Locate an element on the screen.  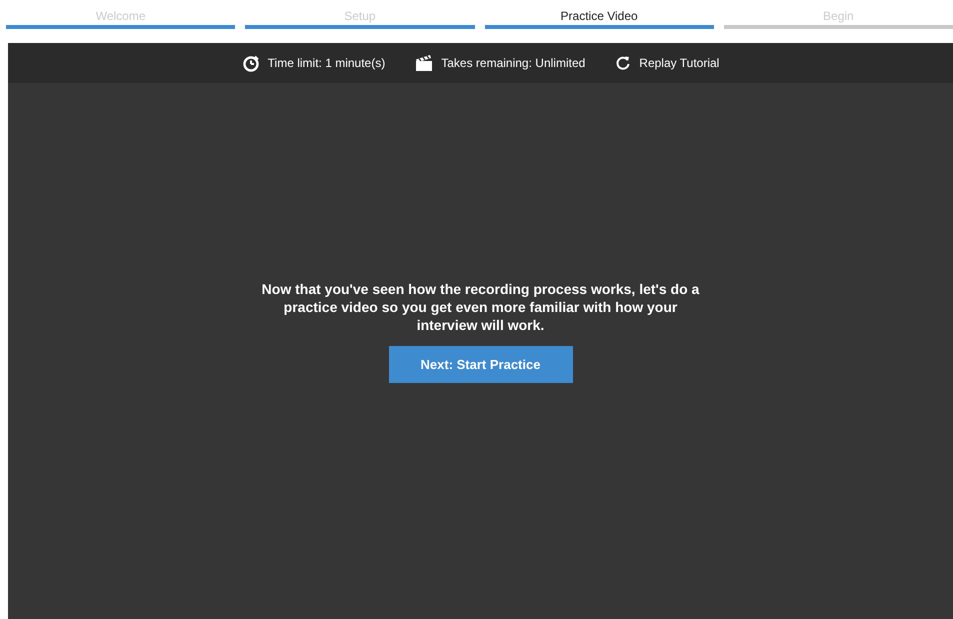
refresh-icon is located at coordinates (623, 63).